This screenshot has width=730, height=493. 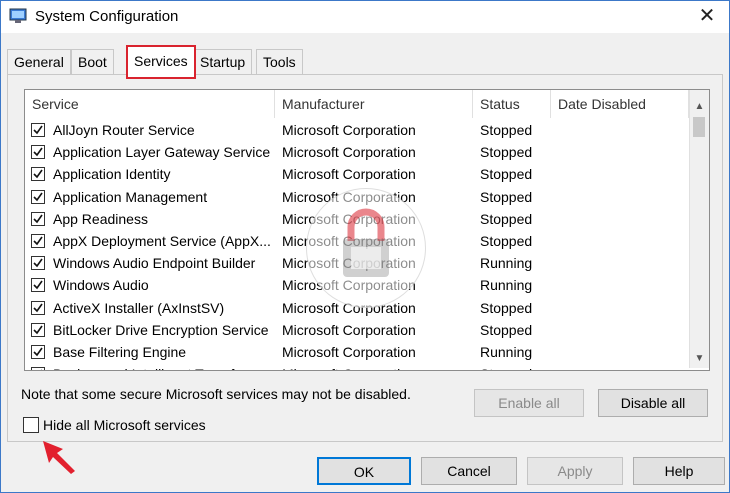 What do you see at coordinates (59, 457) in the screenshot?
I see `red-arrow-icon` at bounding box center [59, 457].